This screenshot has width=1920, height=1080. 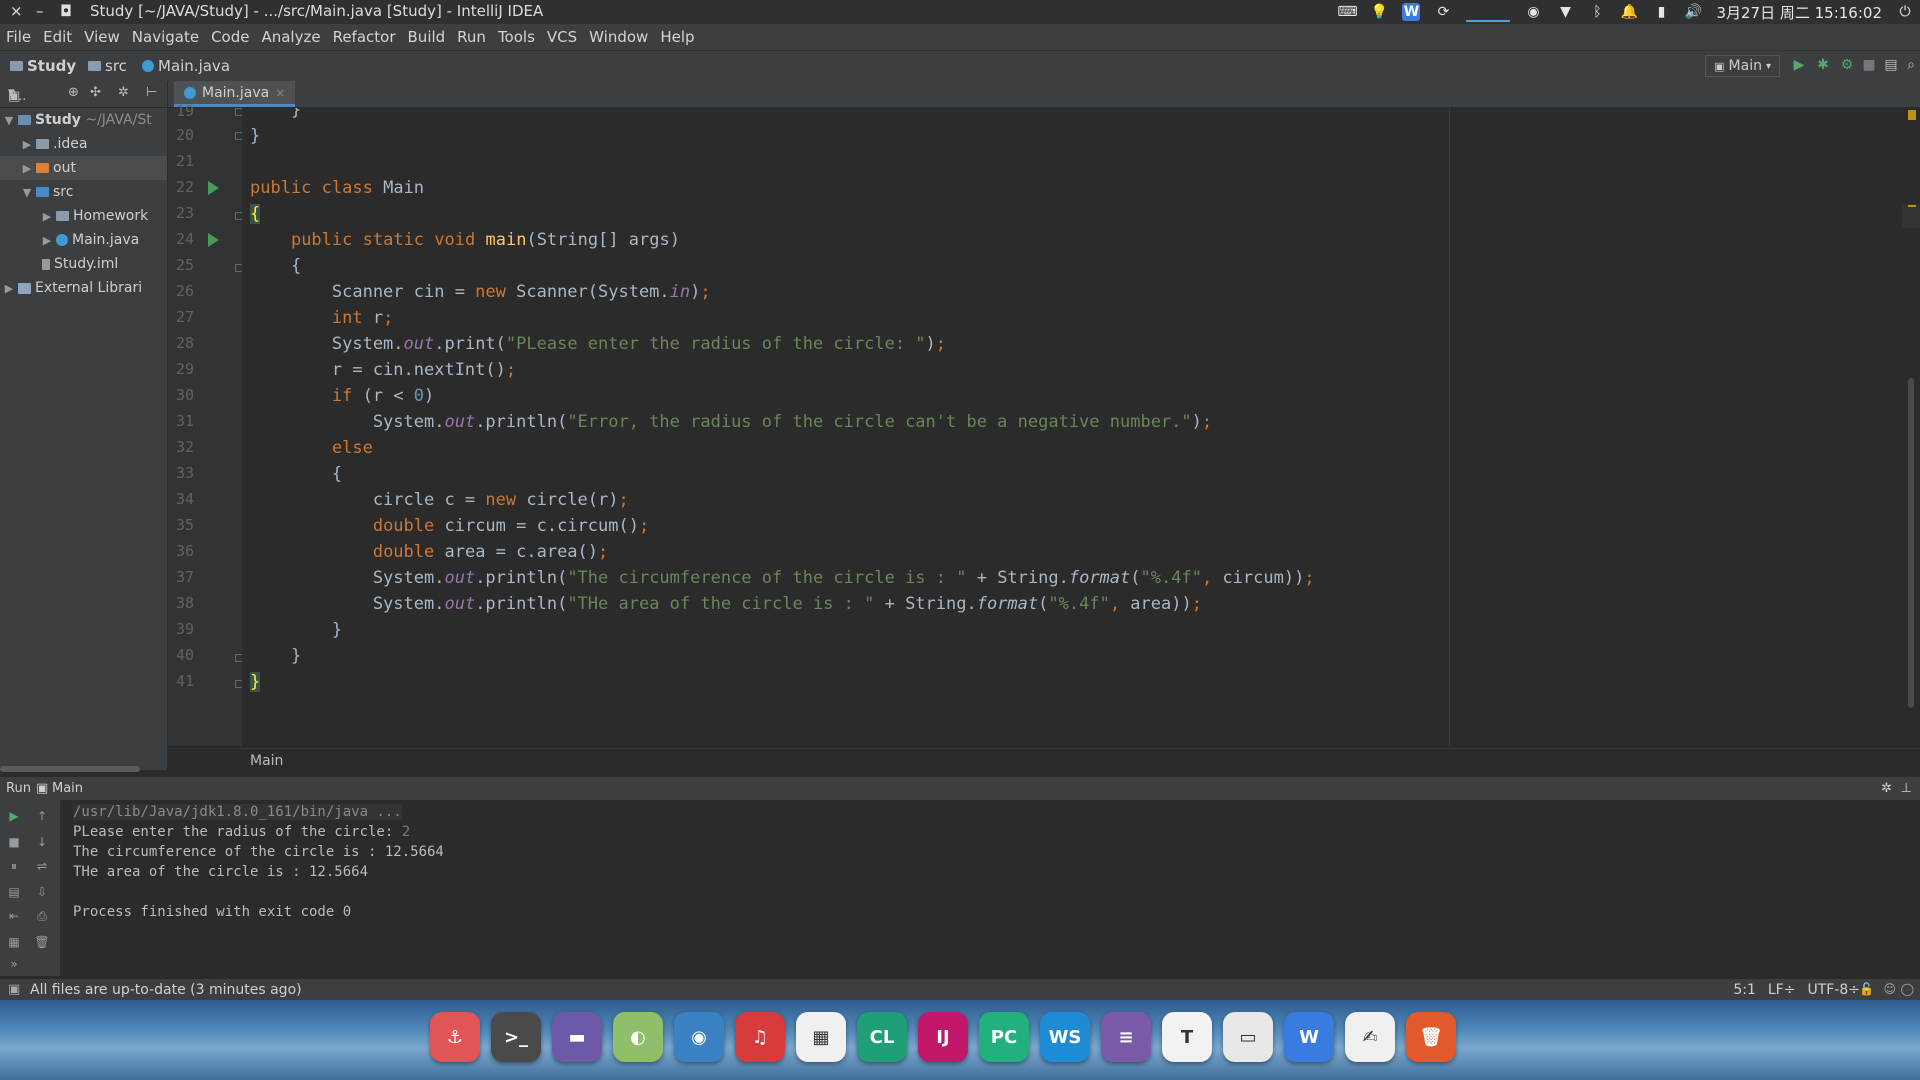 I want to click on code-line: circle c = new circle(r);, so click(x=439, y=503).